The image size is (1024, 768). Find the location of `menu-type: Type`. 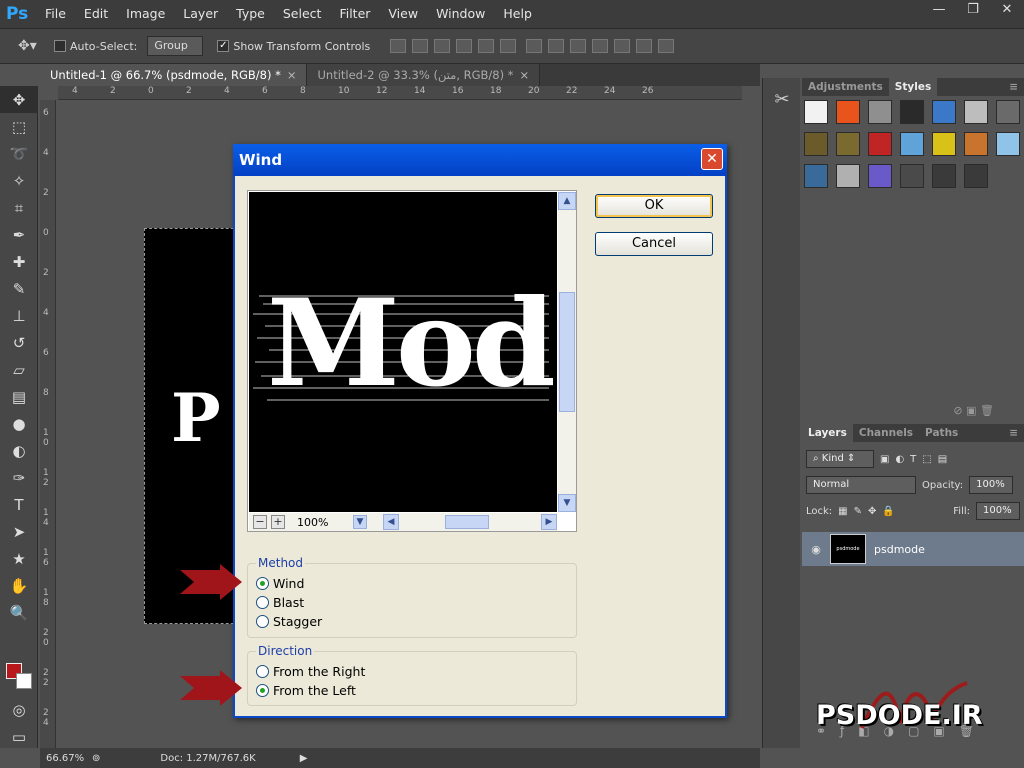

menu-type: Type is located at coordinates (250, 14).